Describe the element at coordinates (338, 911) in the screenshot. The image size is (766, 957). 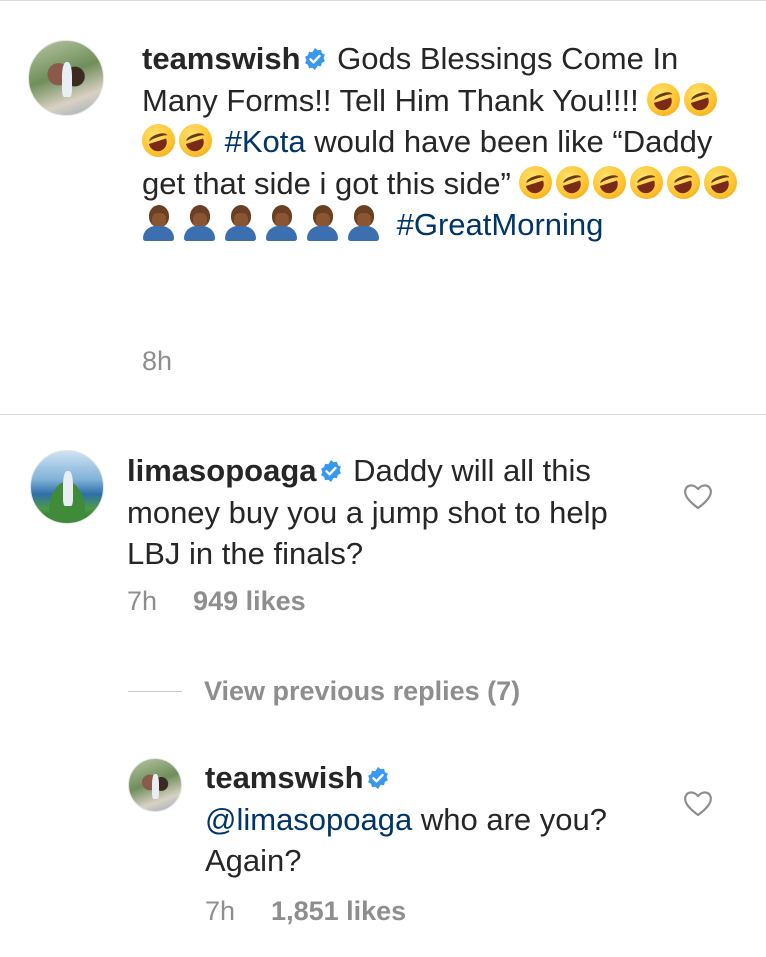
I see `reply-likes: 1,851 likes` at that location.